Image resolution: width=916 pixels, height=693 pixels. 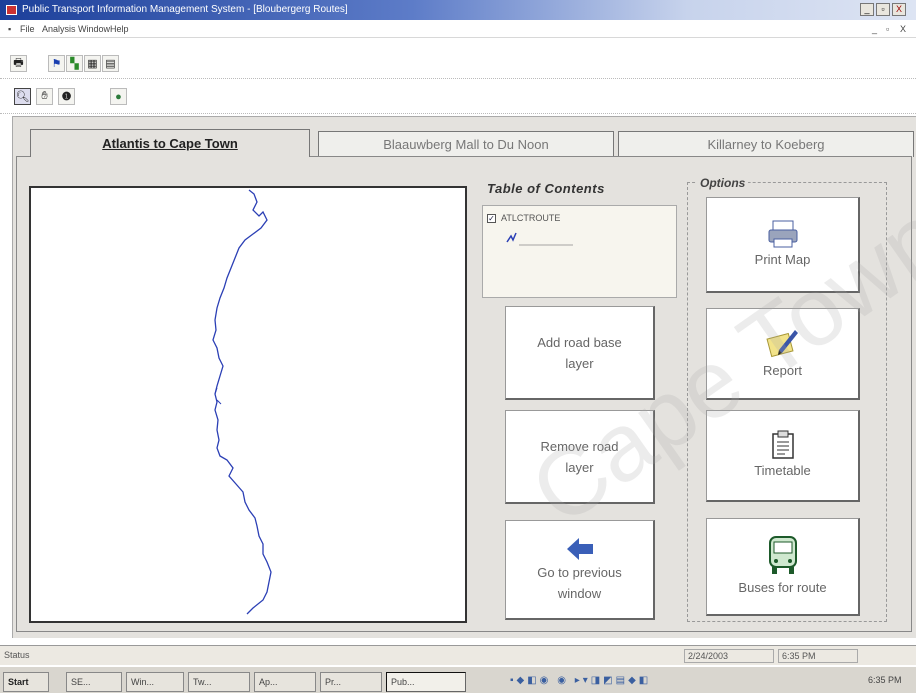 I want to click on status-date: 2/24/2003, so click(x=729, y=656).